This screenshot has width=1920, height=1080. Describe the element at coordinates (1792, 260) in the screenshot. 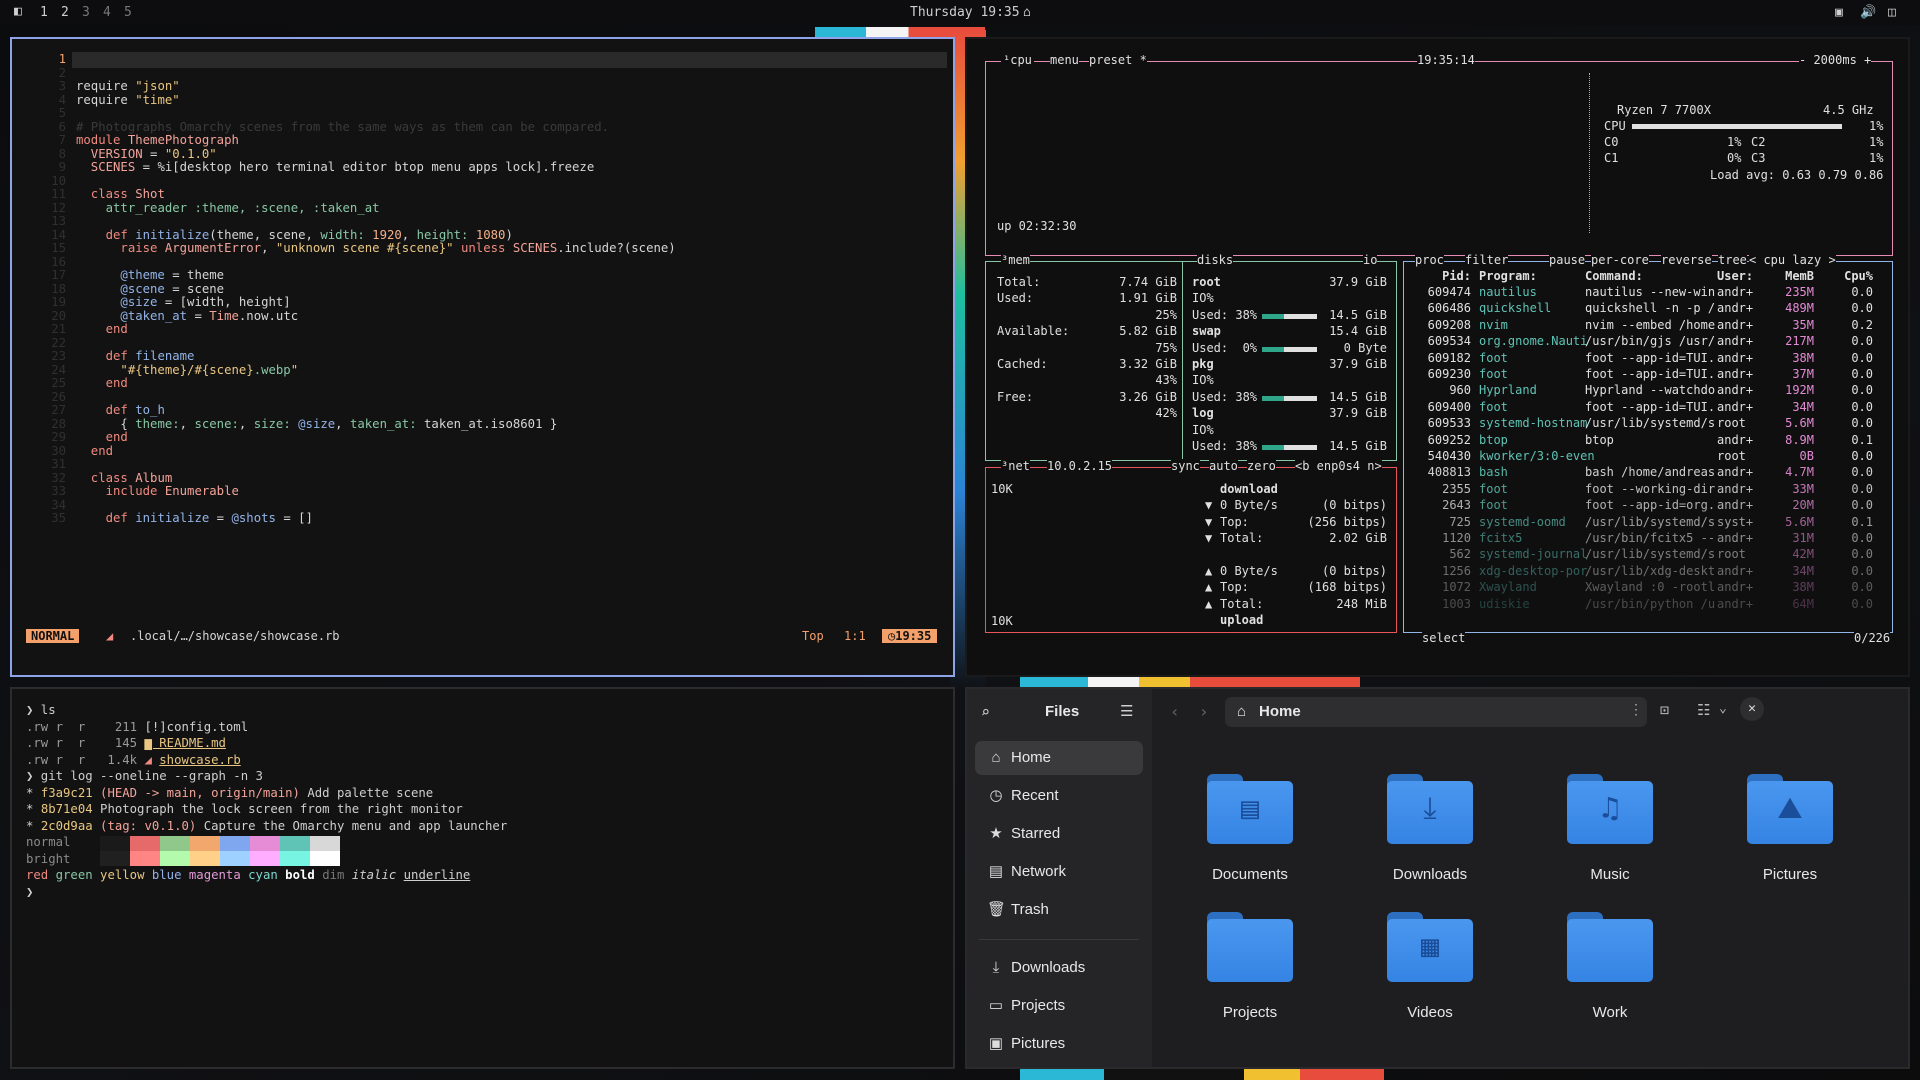

I see `proc-tab-sort: < cpu lazy >` at that location.